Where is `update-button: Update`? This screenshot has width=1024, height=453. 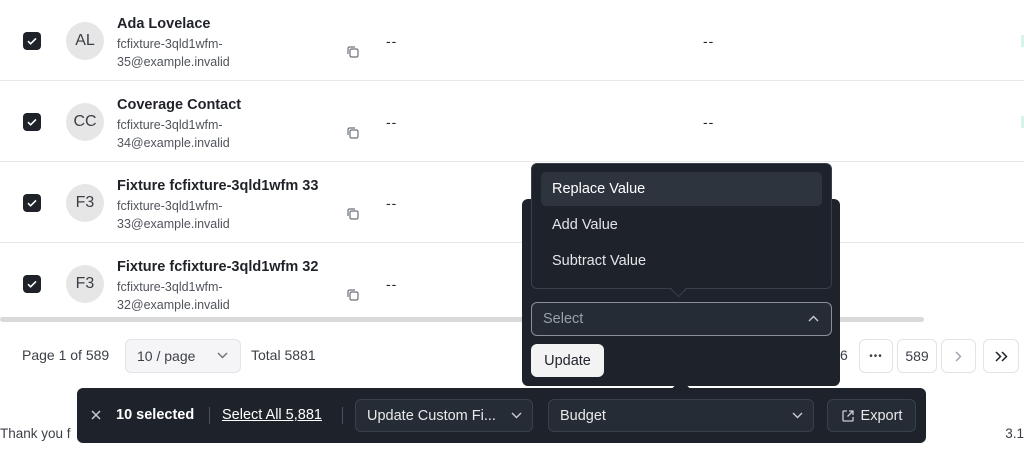
update-button: Update is located at coordinates (567, 360).